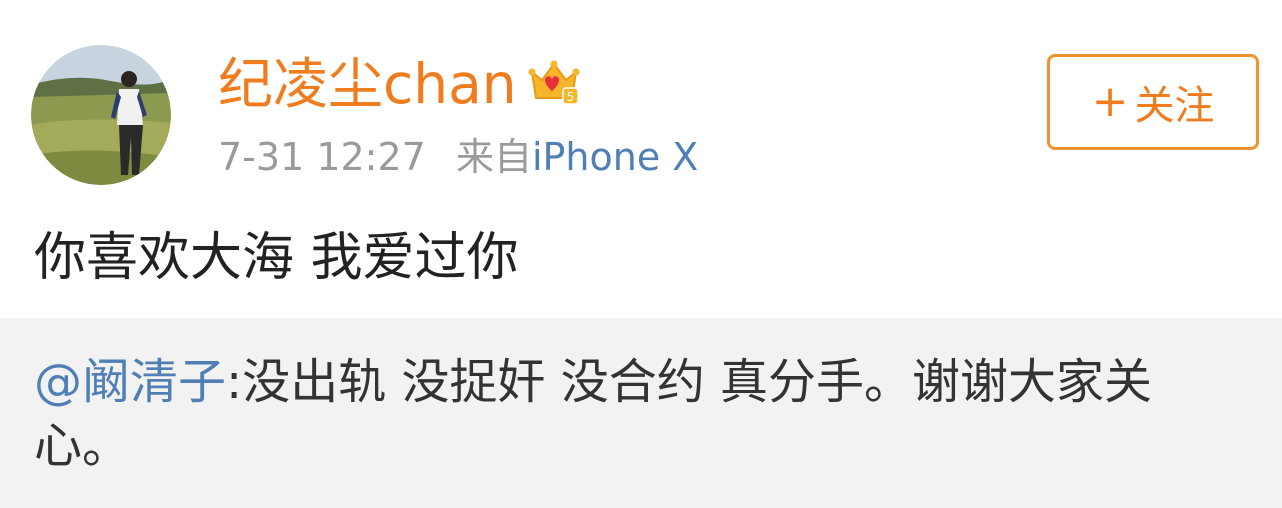  What do you see at coordinates (571, 97) in the screenshot?
I see `vip-level: 5` at bounding box center [571, 97].